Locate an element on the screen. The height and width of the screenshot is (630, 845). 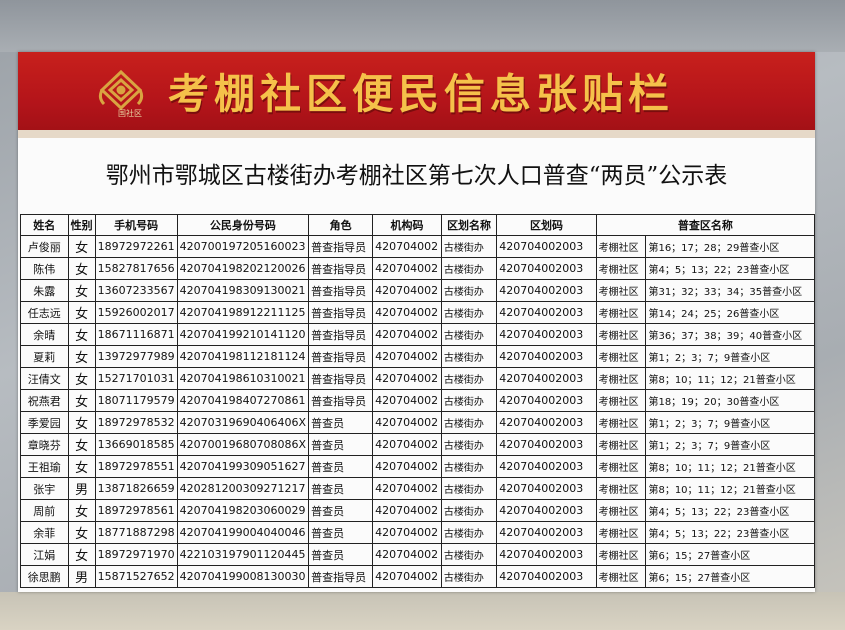
cell-census-area: 第8；10；11；12；21普查小区 is located at coordinates (730, 488).